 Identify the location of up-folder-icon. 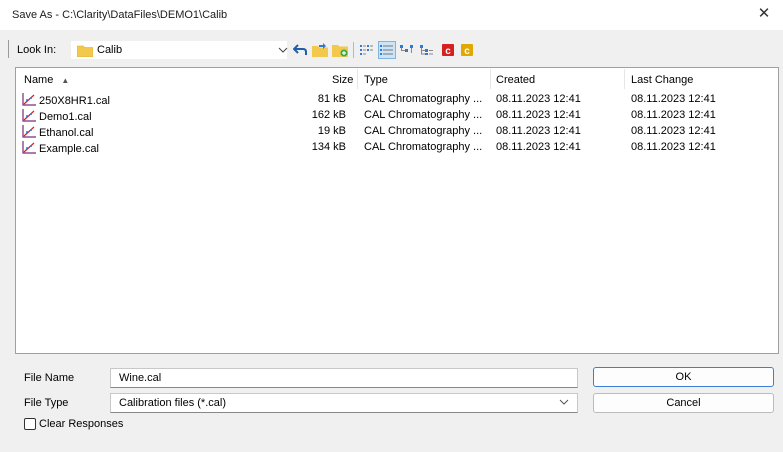
(300, 50).